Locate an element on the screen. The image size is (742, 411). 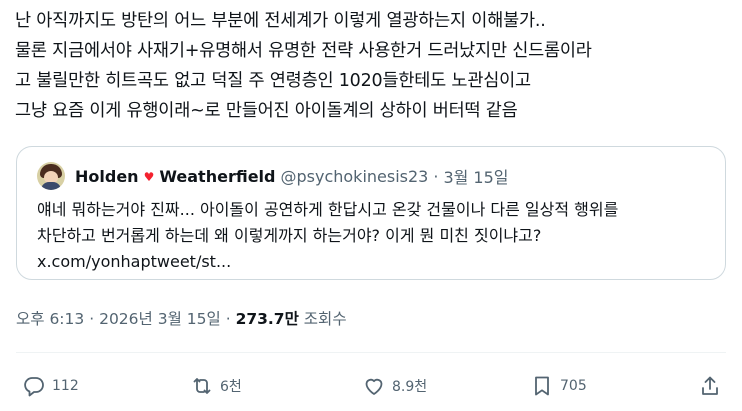
tweet-metadata: 오후 6:13 · 2026년 3월 15일 · 273.7만 조회수 is located at coordinates (181, 318).